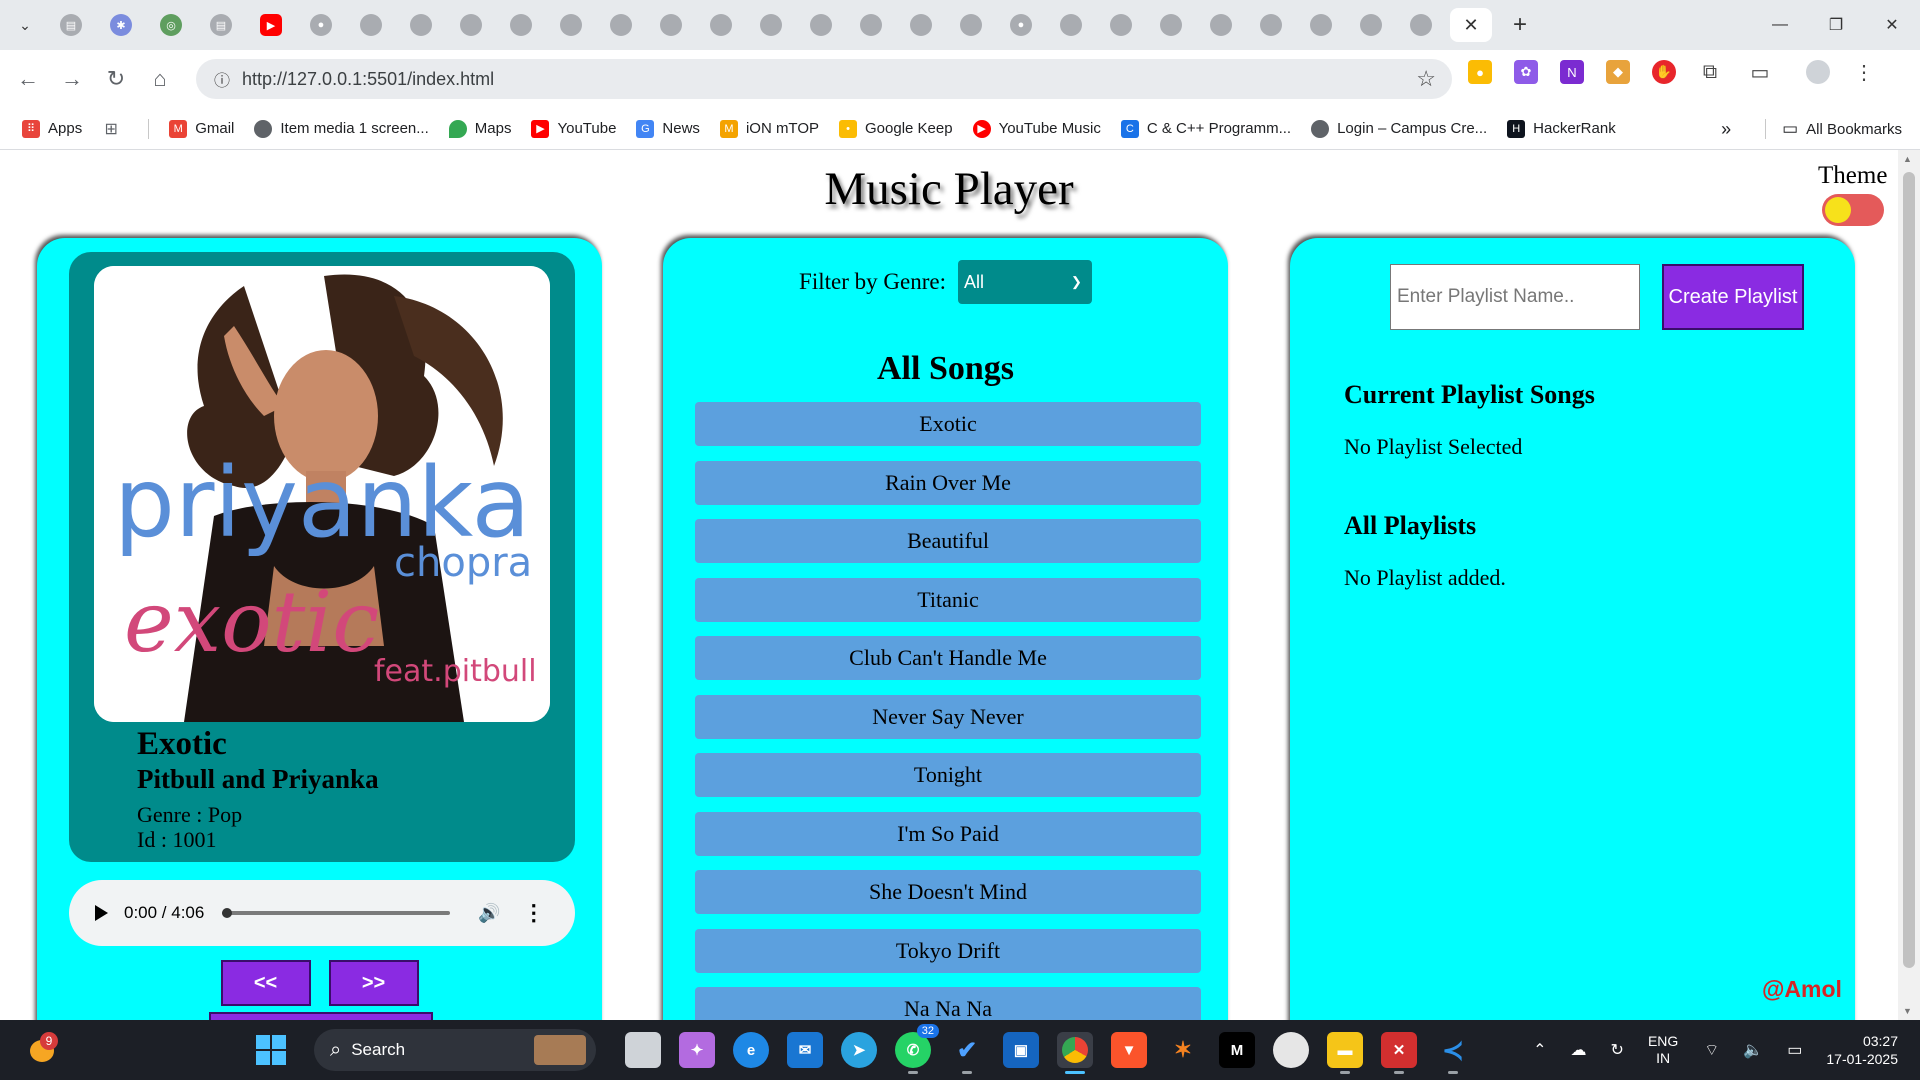 This screenshot has height=1080, width=1920. What do you see at coordinates (1618, 72) in the screenshot?
I see `extension-icon: ◆` at bounding box center [1618, 72].